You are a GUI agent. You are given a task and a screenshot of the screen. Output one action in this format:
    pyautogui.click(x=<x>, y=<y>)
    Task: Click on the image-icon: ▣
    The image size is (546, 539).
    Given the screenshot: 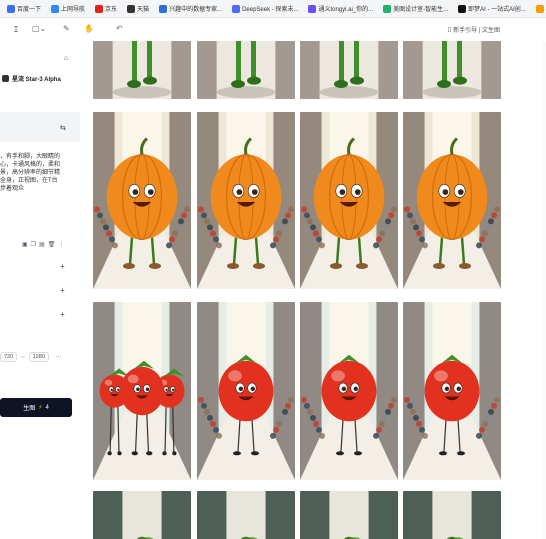 What is the action you would take?
    pyautogui.click(x=25, y=244)
    